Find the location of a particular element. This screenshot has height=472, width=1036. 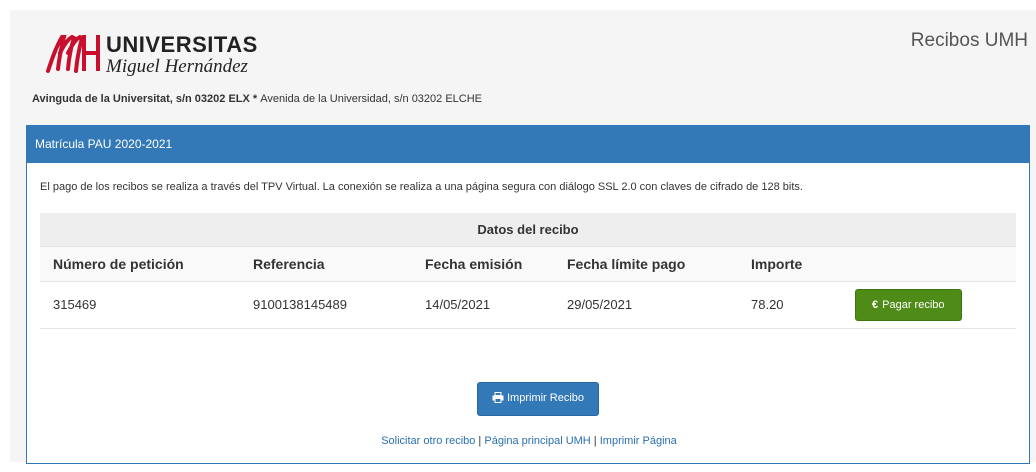

print-receipt-label: Imprimir Recibo is located at coordinates (546, 398).